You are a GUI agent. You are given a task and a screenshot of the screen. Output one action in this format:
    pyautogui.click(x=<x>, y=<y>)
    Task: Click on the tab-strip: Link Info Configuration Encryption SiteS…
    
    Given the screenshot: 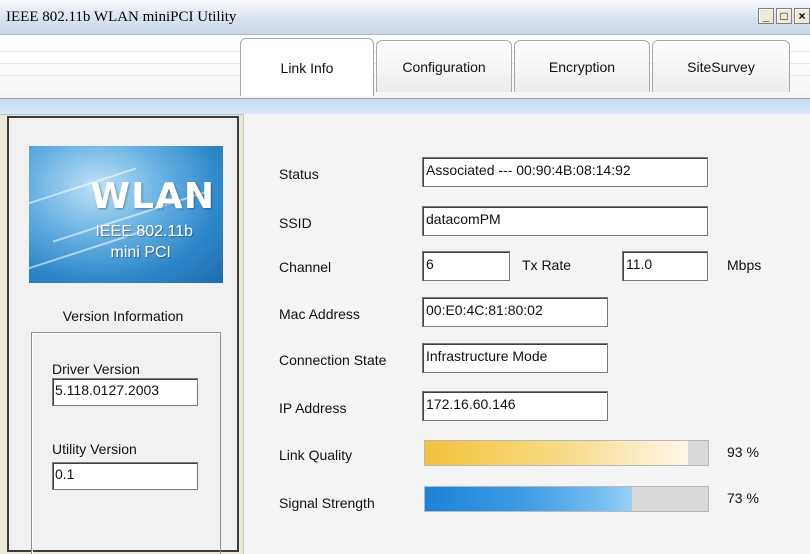 What is the action you would take?
    pyautogui.click(x=405, y=67)
    